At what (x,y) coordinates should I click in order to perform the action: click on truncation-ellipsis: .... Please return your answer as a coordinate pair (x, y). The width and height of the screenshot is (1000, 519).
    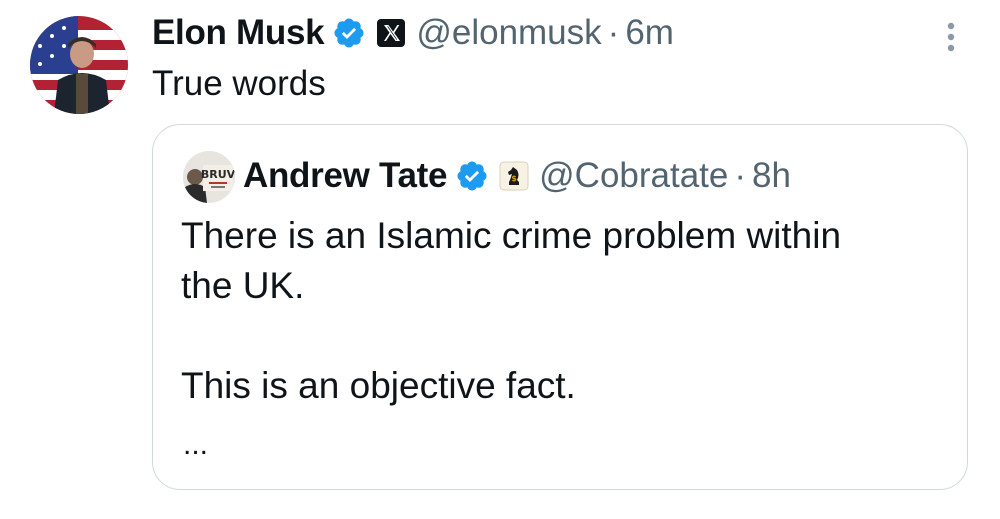
    Looking at the image, I should click on (196, 444).